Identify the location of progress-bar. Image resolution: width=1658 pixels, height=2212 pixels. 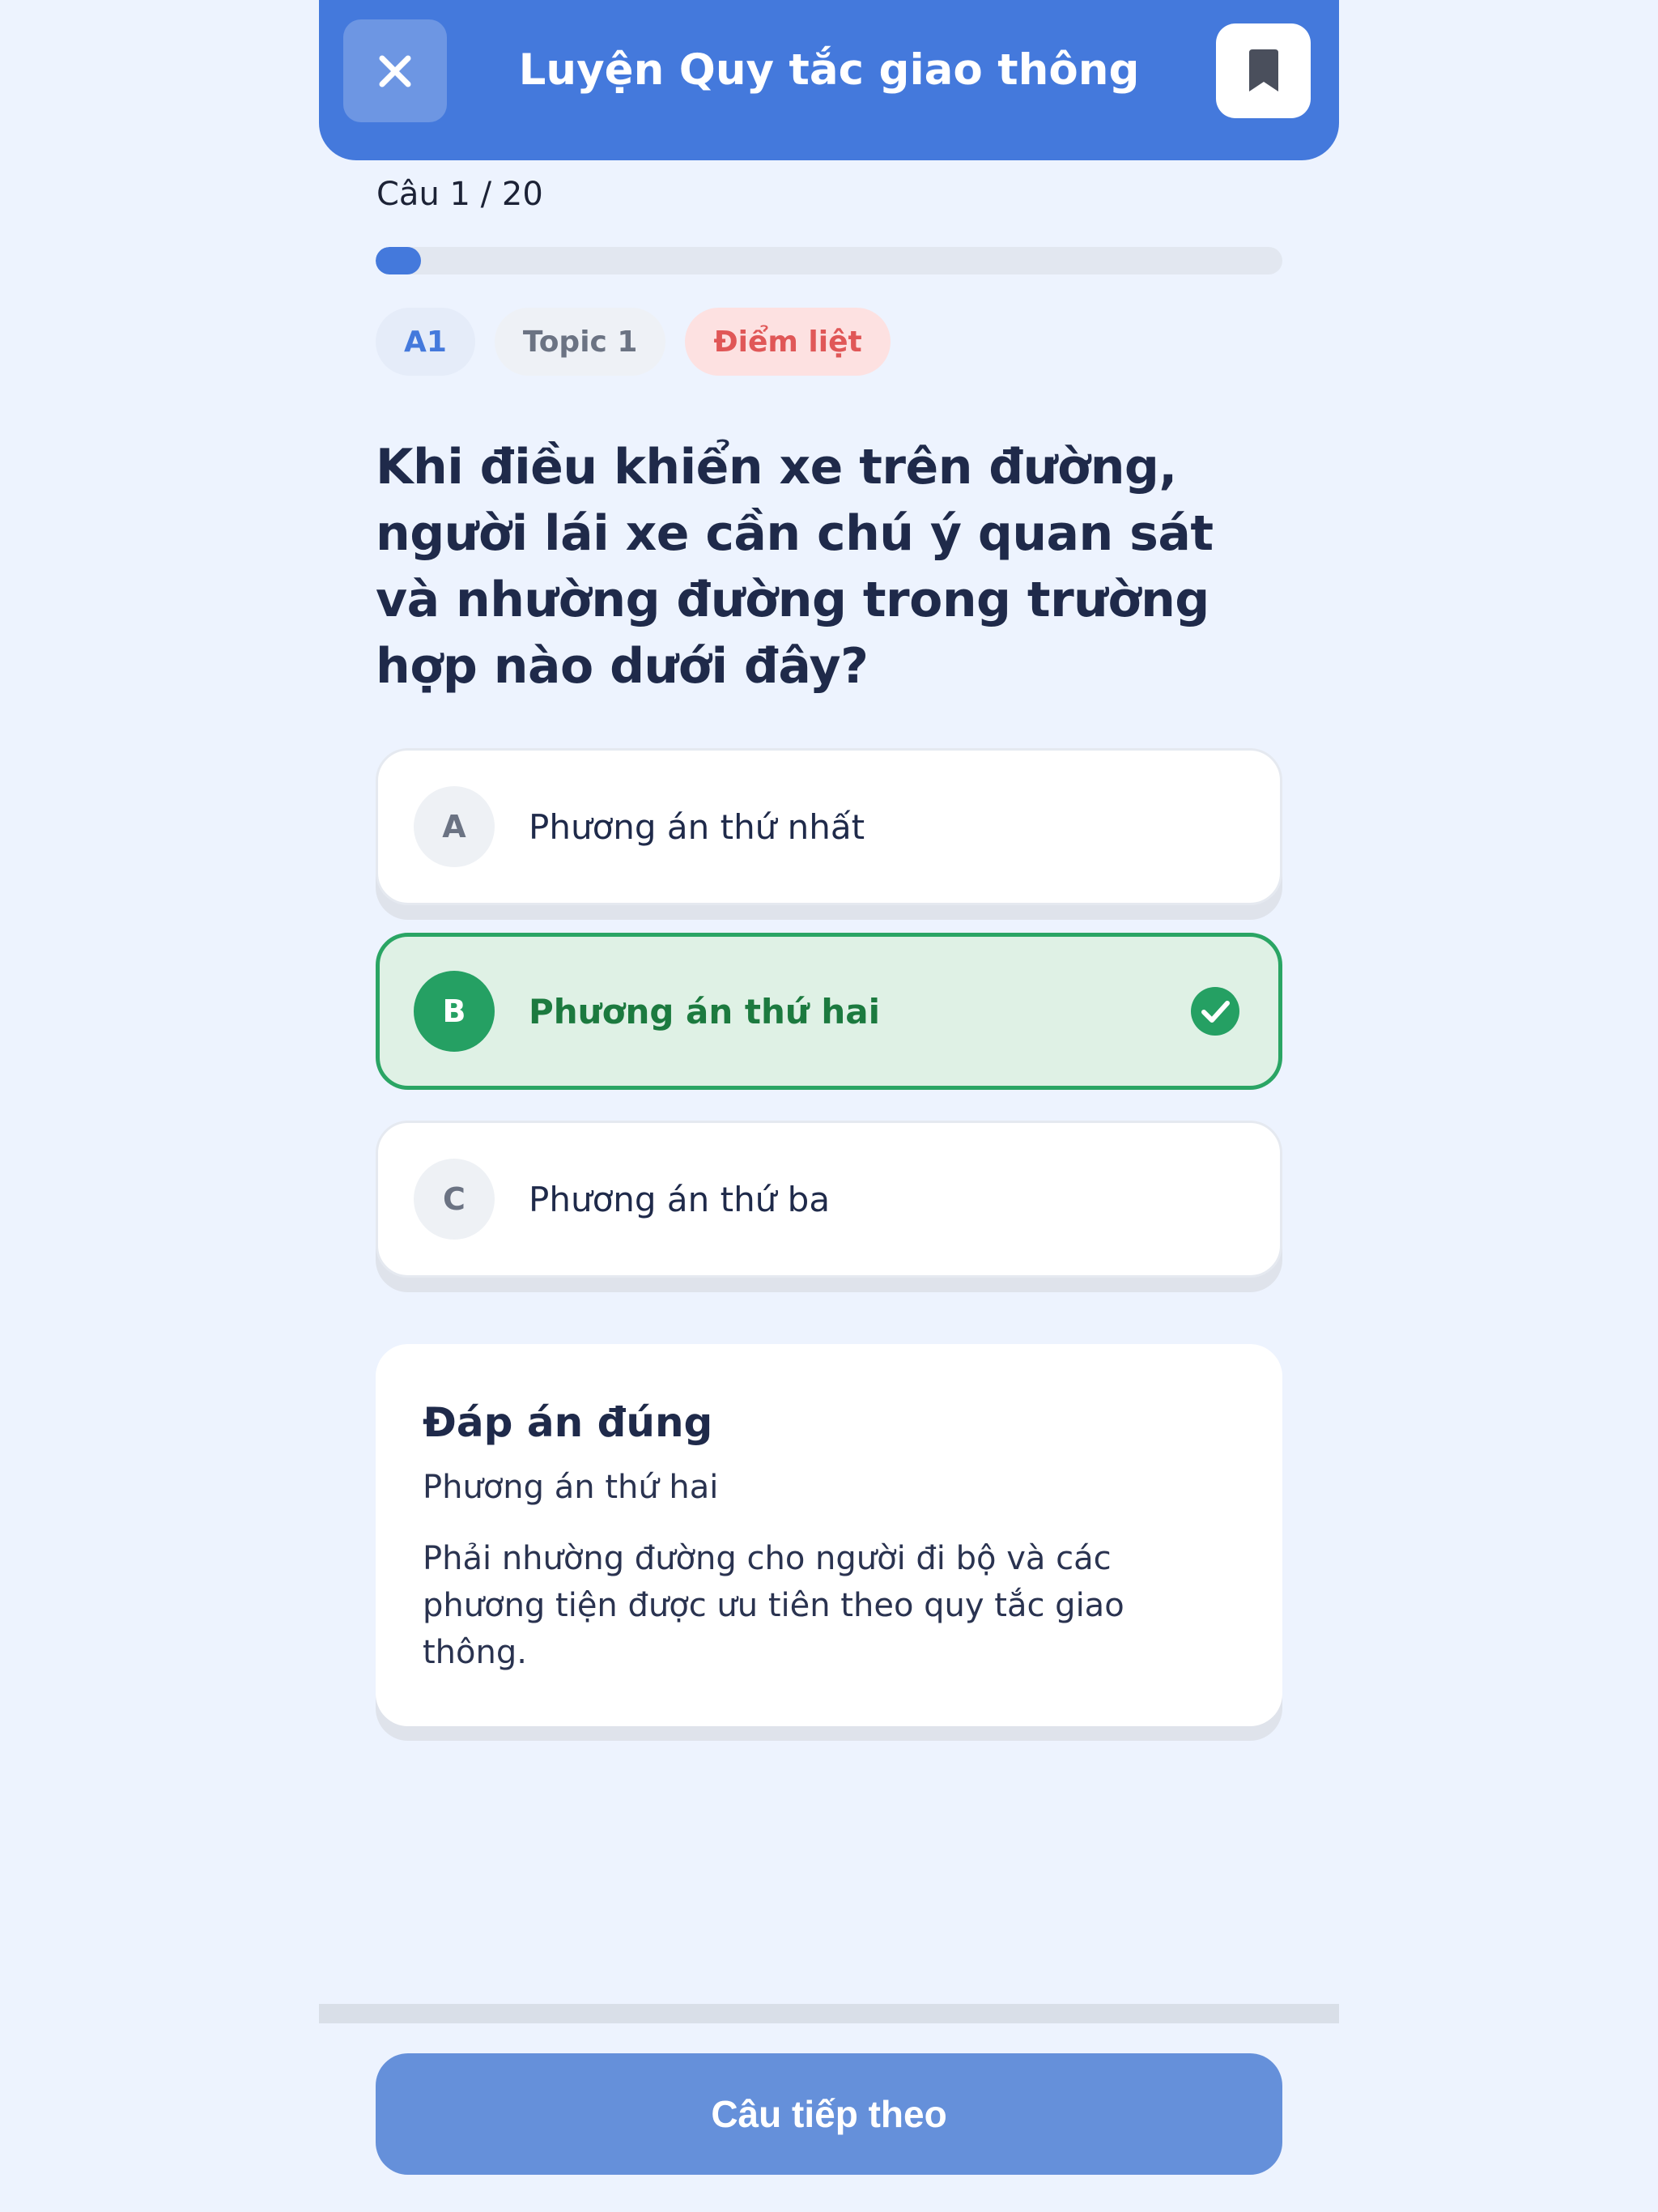
(829, 261).